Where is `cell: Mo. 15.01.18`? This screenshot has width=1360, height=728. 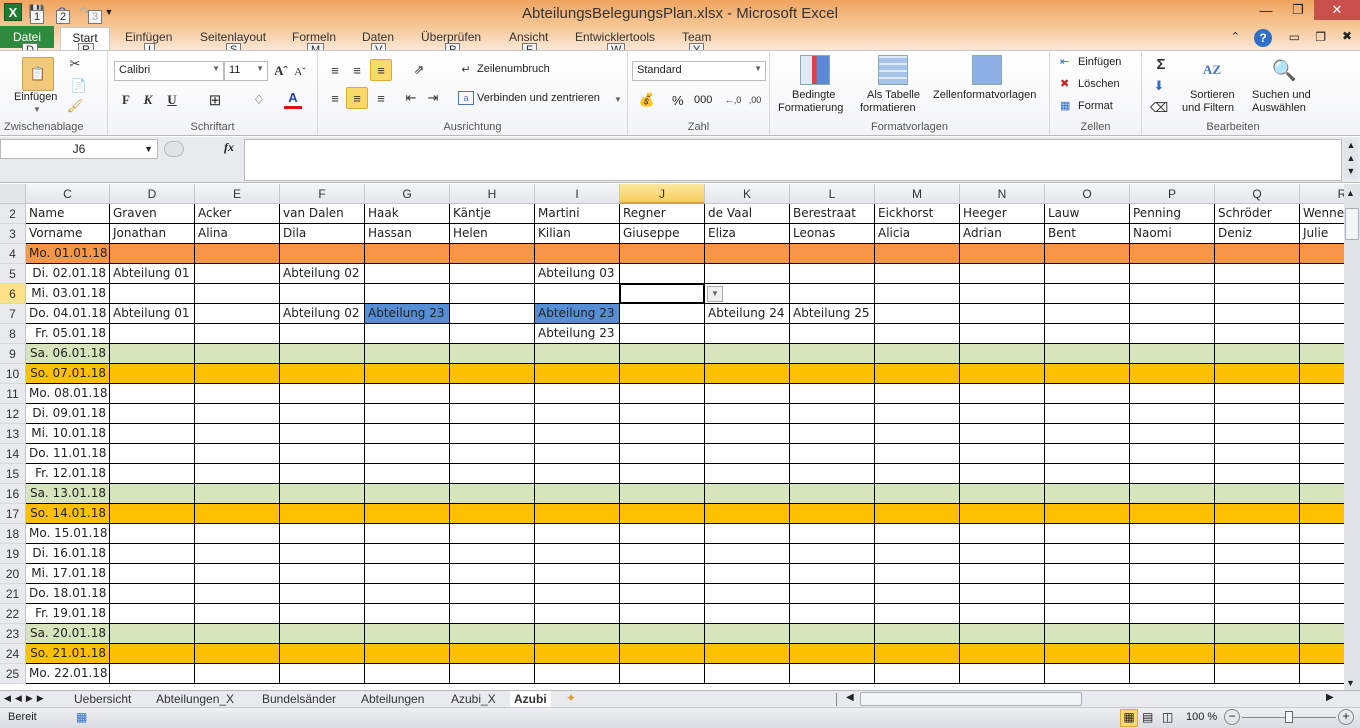
cell: Mo. 15.01.18 is located at coordinates (68, 534).